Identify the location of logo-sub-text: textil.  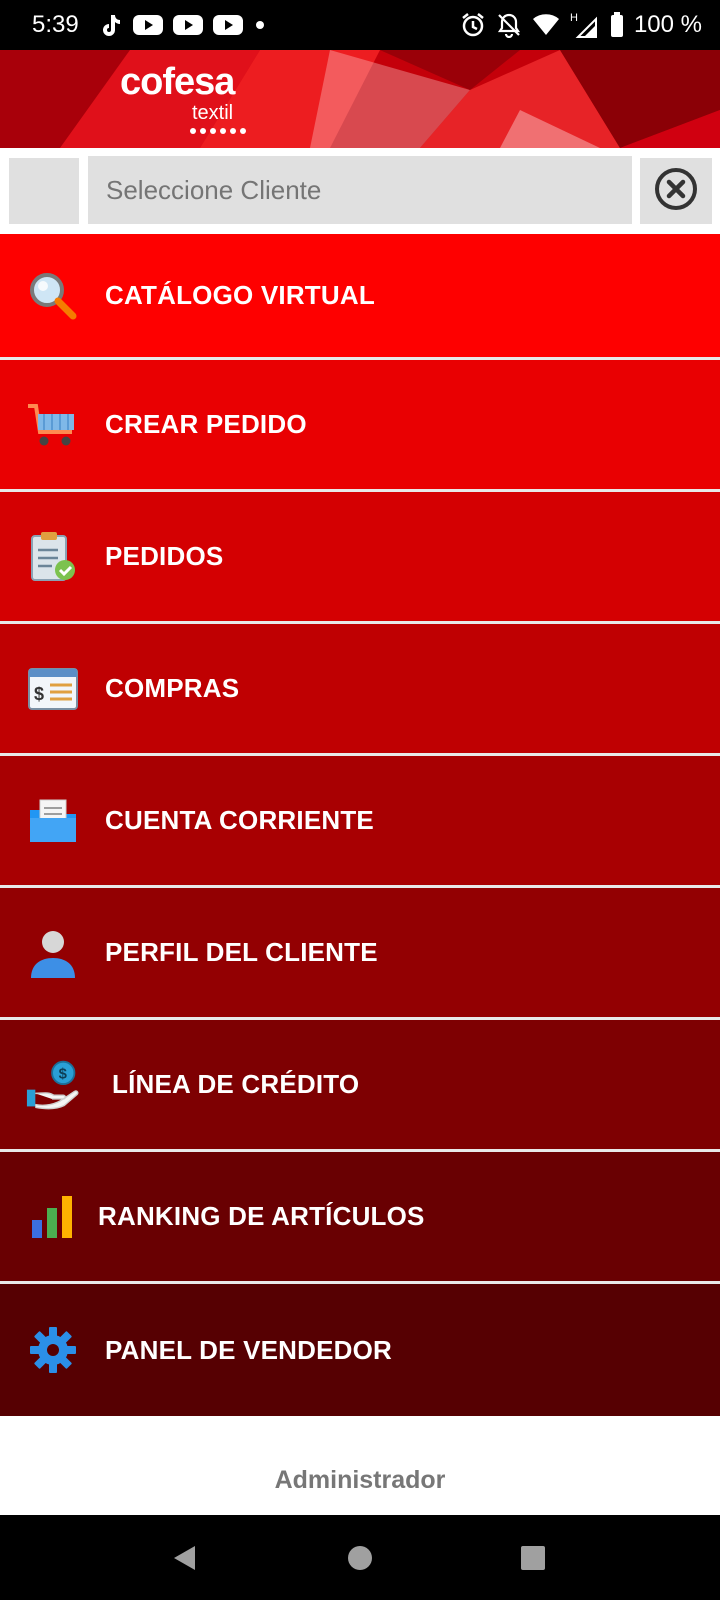
(213, 113).